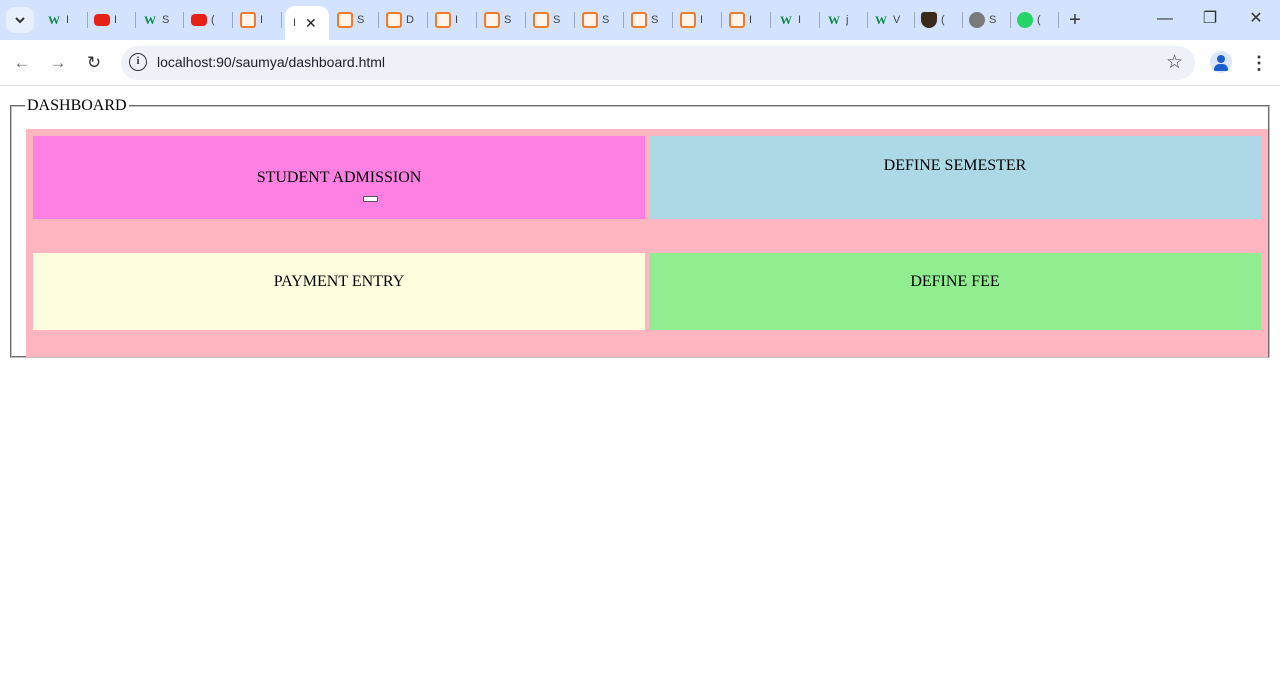 The width and height of the screenshot is (1280, 680). Describe the element at coordinates (844, 20) in the screenshot. I see `browser-tab: Wj` at that location.